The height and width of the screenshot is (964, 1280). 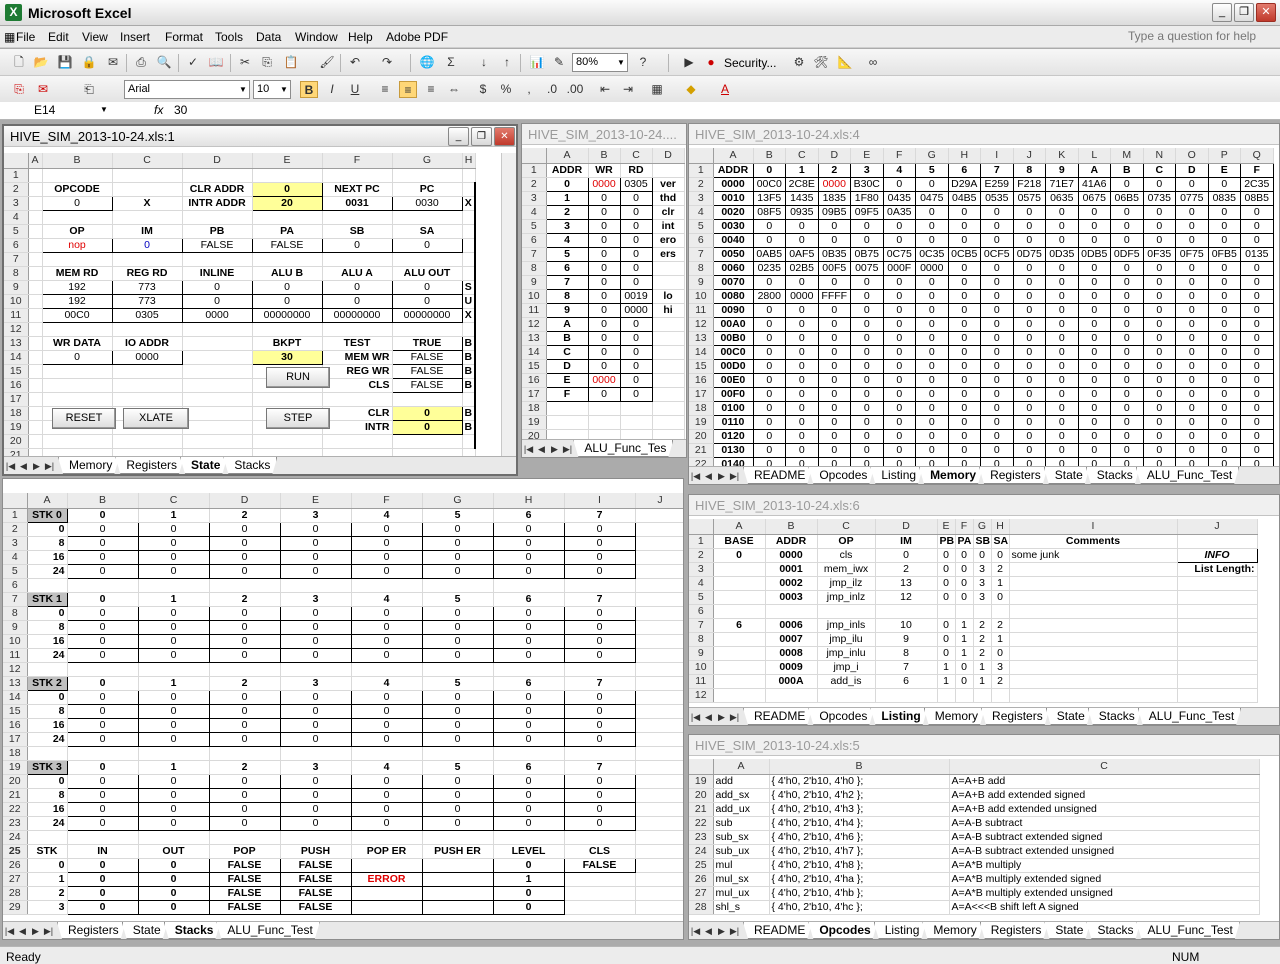 What do you see at coordinates (15, 585) in the screenshot?
I see `row-header: 6` at bounding box center [15, 585].